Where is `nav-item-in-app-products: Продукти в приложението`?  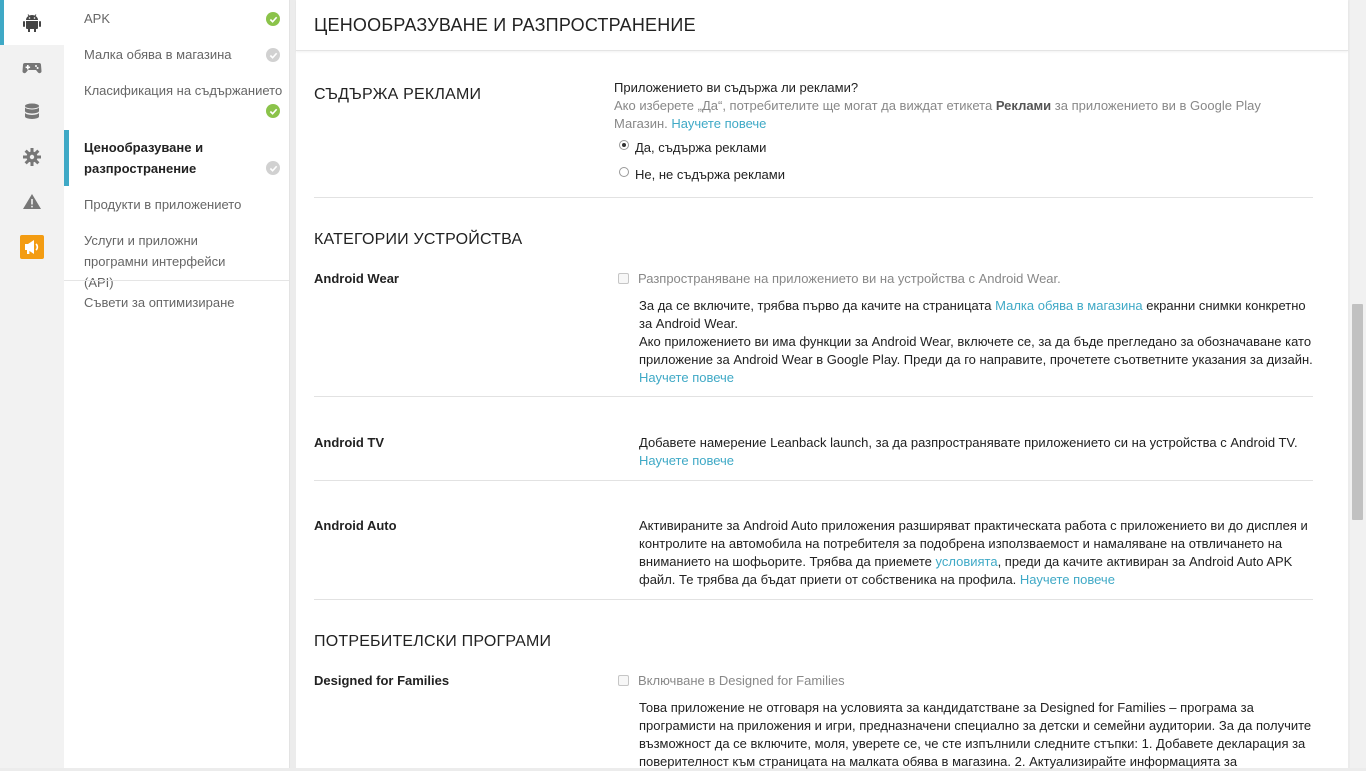
nav-item-in-app-products: Продукти в приложението is located at coordinates (176, 204).